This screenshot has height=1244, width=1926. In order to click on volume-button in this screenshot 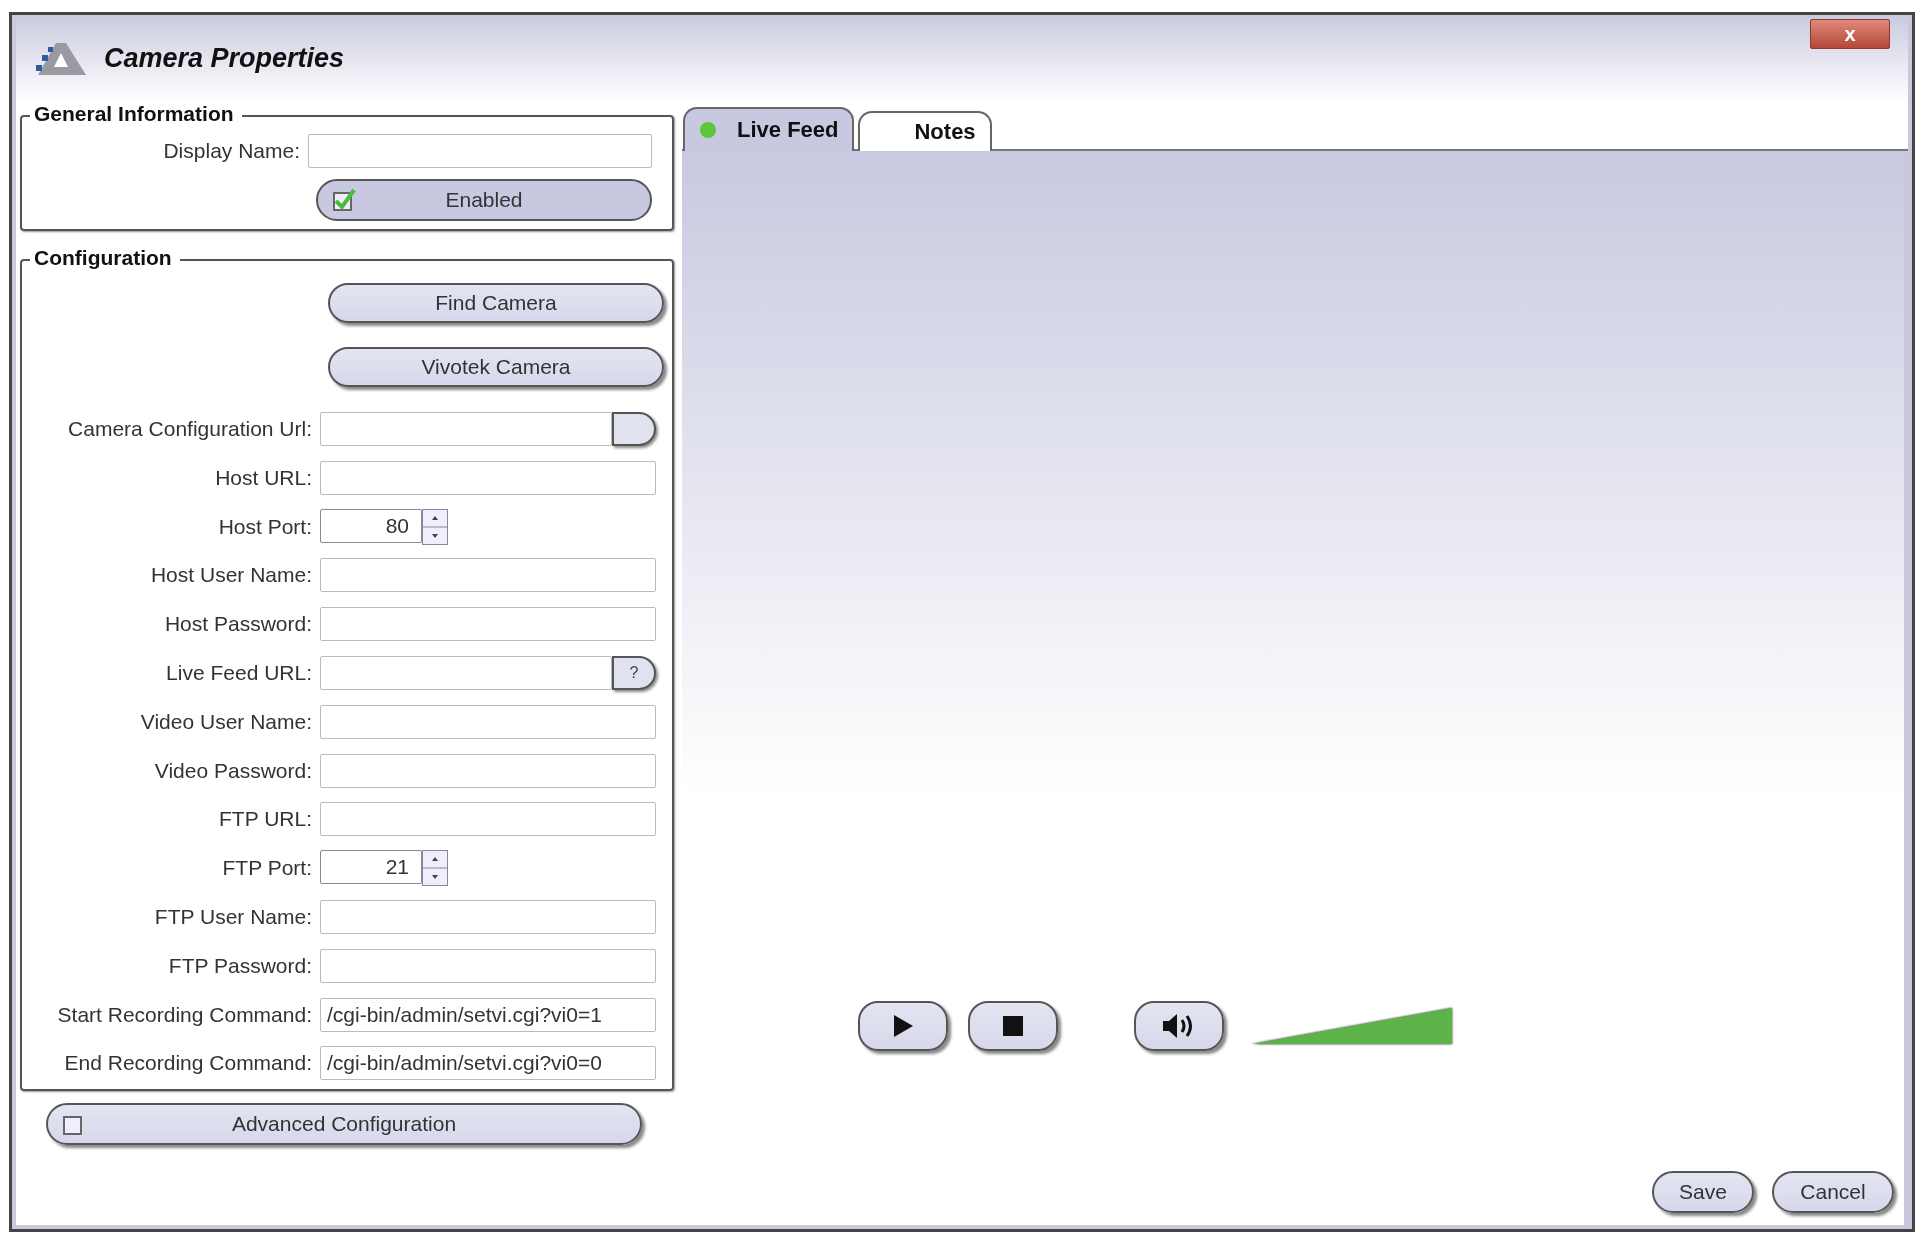, I will do `click(1179, 1026)`.